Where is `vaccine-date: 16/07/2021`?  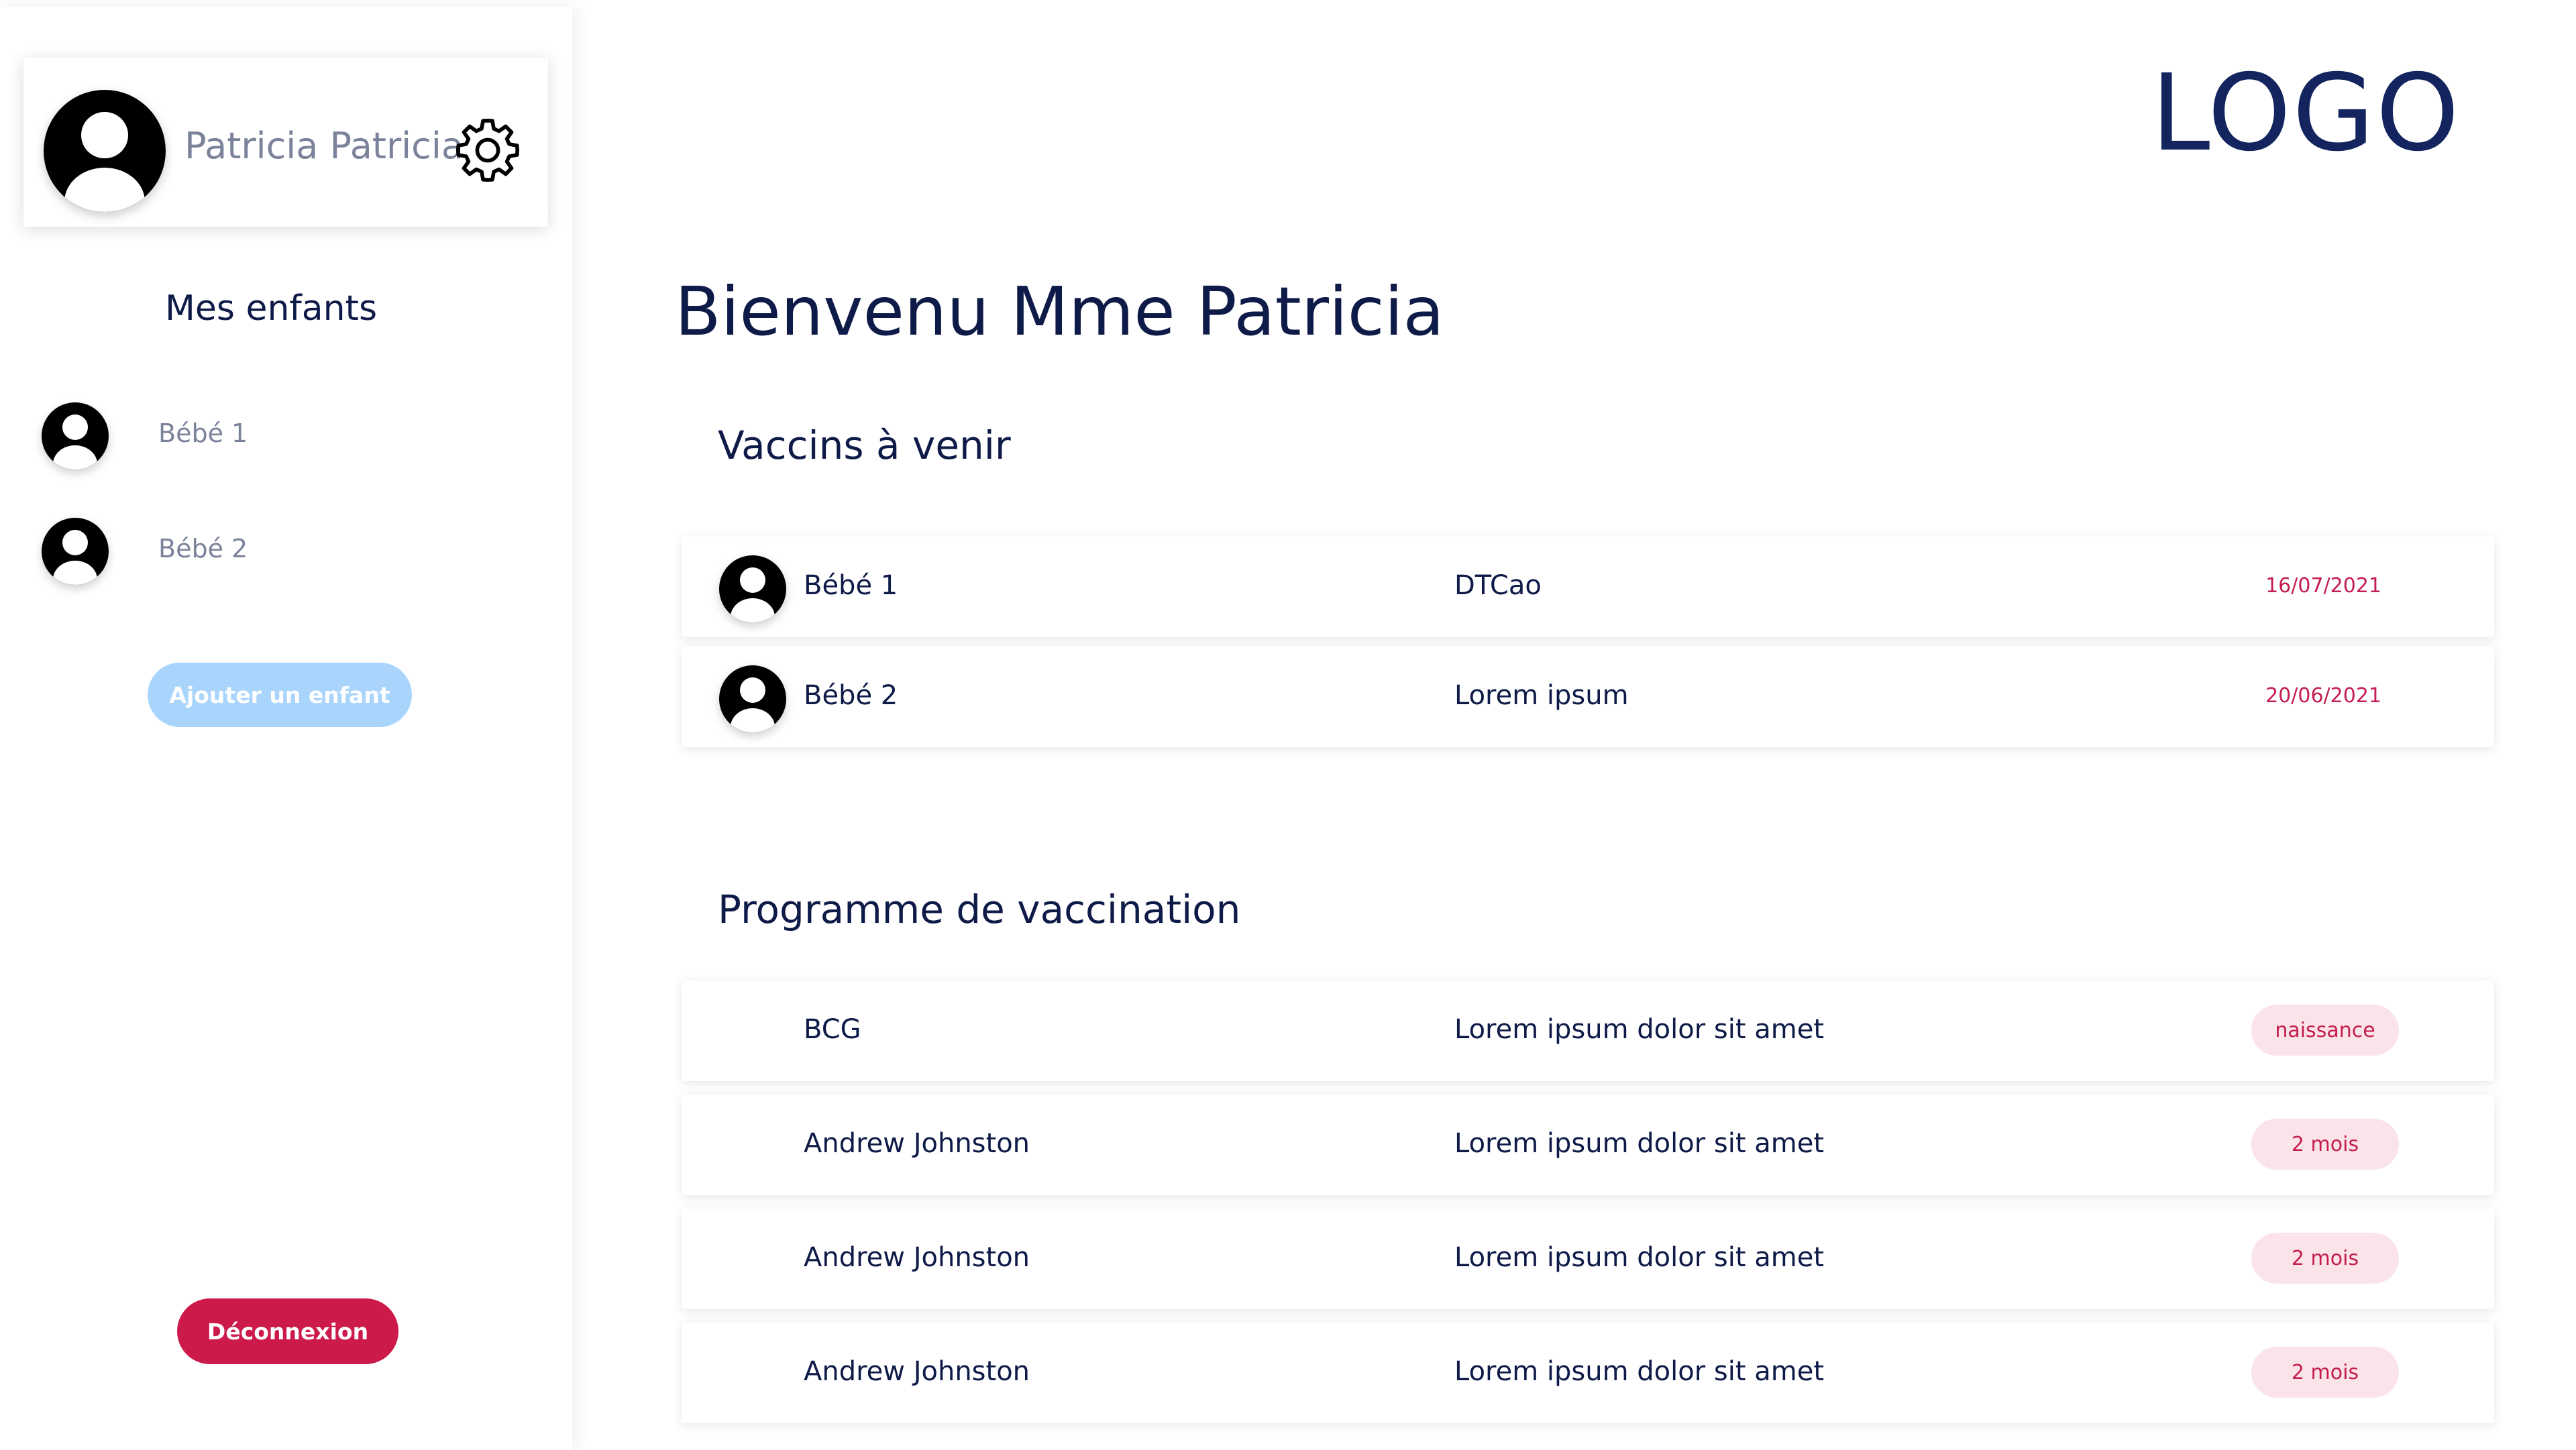
vaccine-date: 16/07/2021 is located at coordinates (2323, 586).